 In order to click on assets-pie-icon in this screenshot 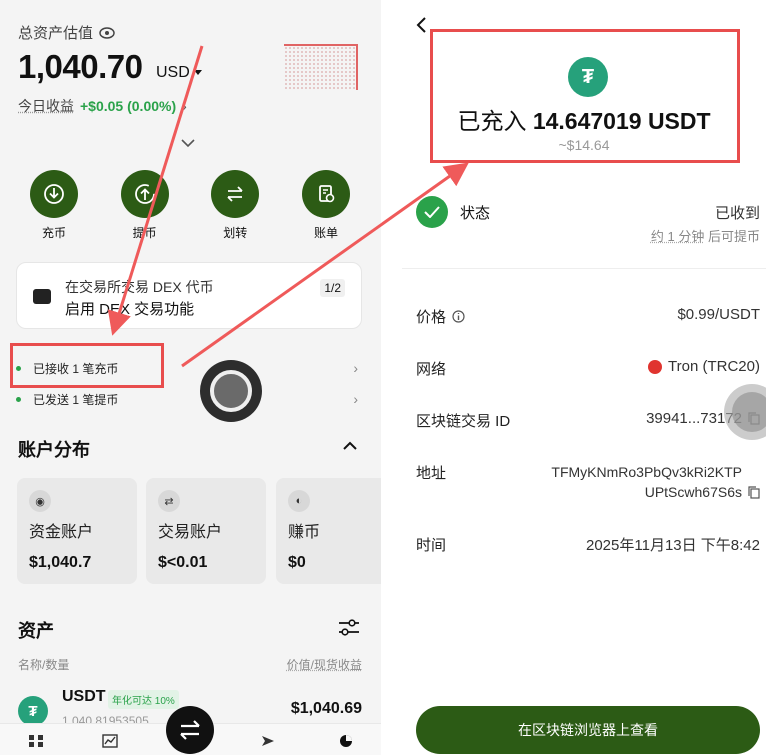, I will do `click(346, 741)`.